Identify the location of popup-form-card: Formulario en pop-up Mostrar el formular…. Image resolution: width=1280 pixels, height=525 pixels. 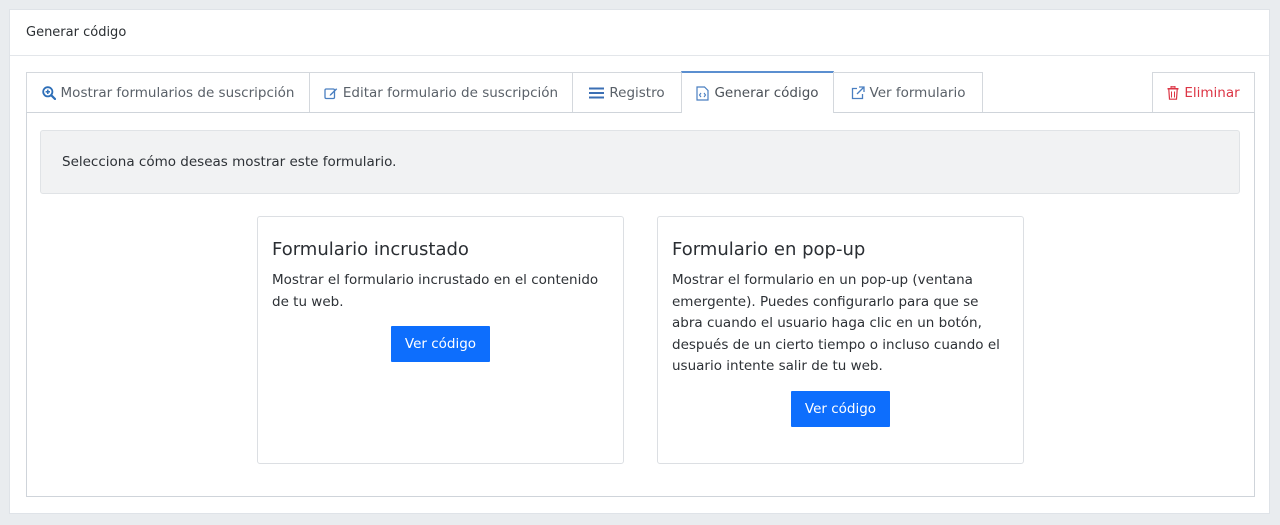
(840, 340).